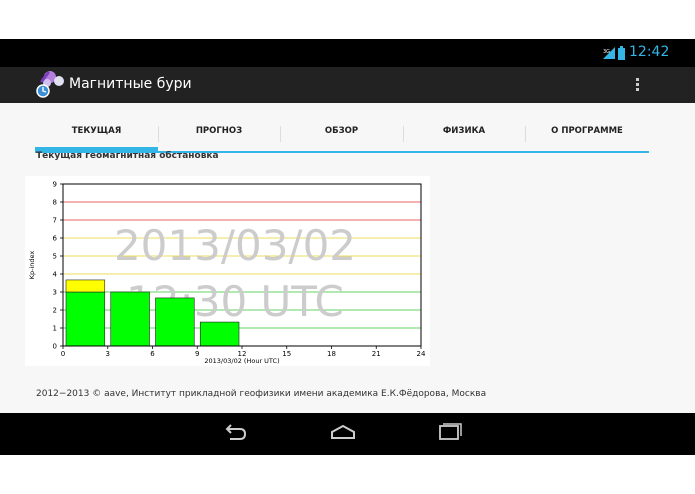 Image resolution: width=695 pixels, height=494 pixels. Describe the element at coordinates (63, 354) in the screenshot. I see `x-tick-label: 0` at that location.